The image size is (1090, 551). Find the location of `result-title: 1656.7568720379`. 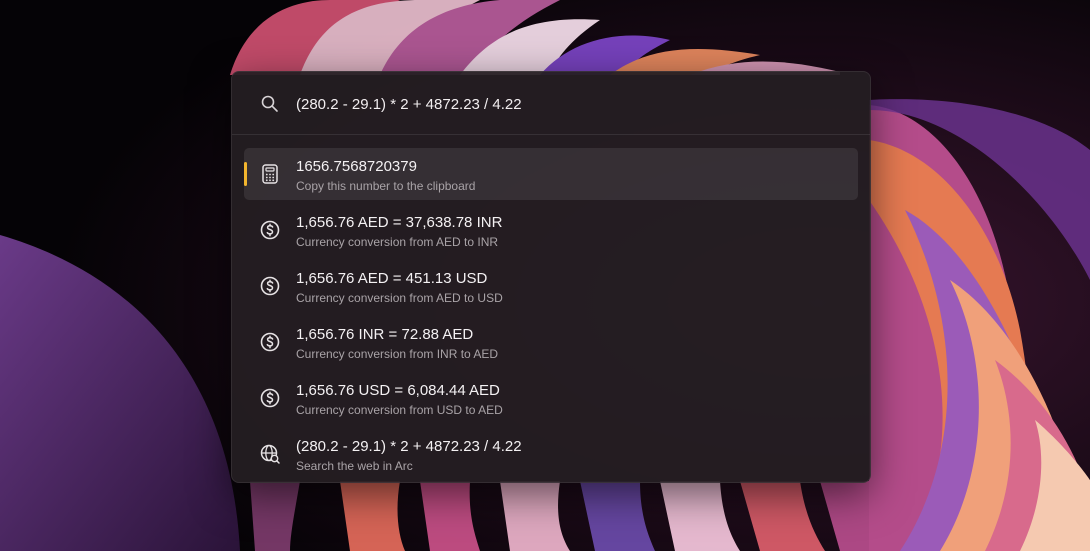

result-title: 1656.7568720379 is located at coordinates (356, 166).